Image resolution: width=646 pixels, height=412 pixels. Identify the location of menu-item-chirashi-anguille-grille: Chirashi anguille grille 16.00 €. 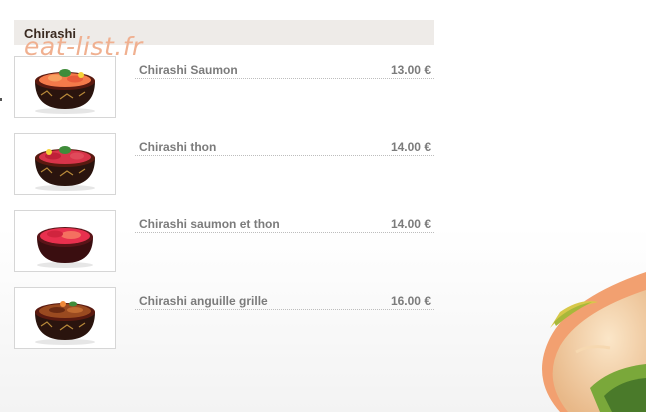
(224, 318).